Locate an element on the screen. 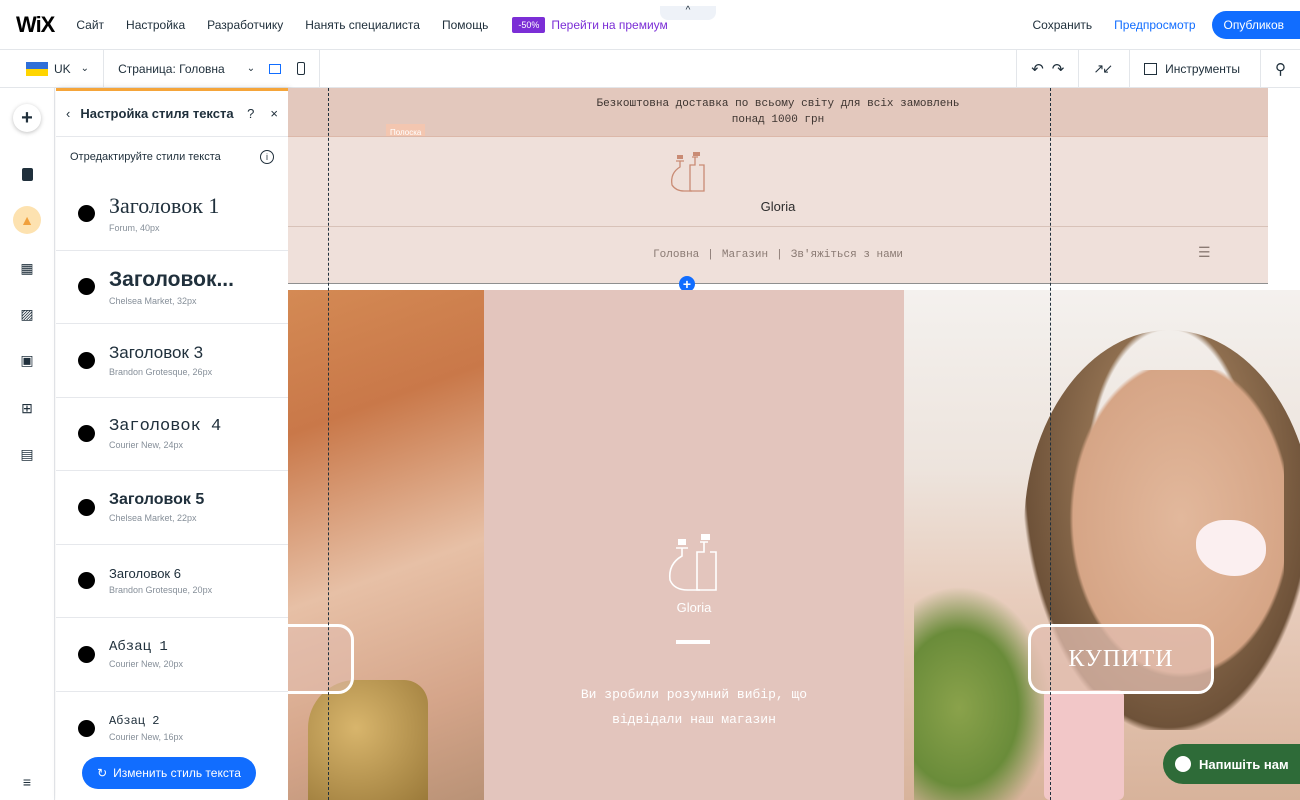 Image resolution: width=1300 pixels, height=800 pixels. menu-help: Помощь is located at coordinates (465, 25).